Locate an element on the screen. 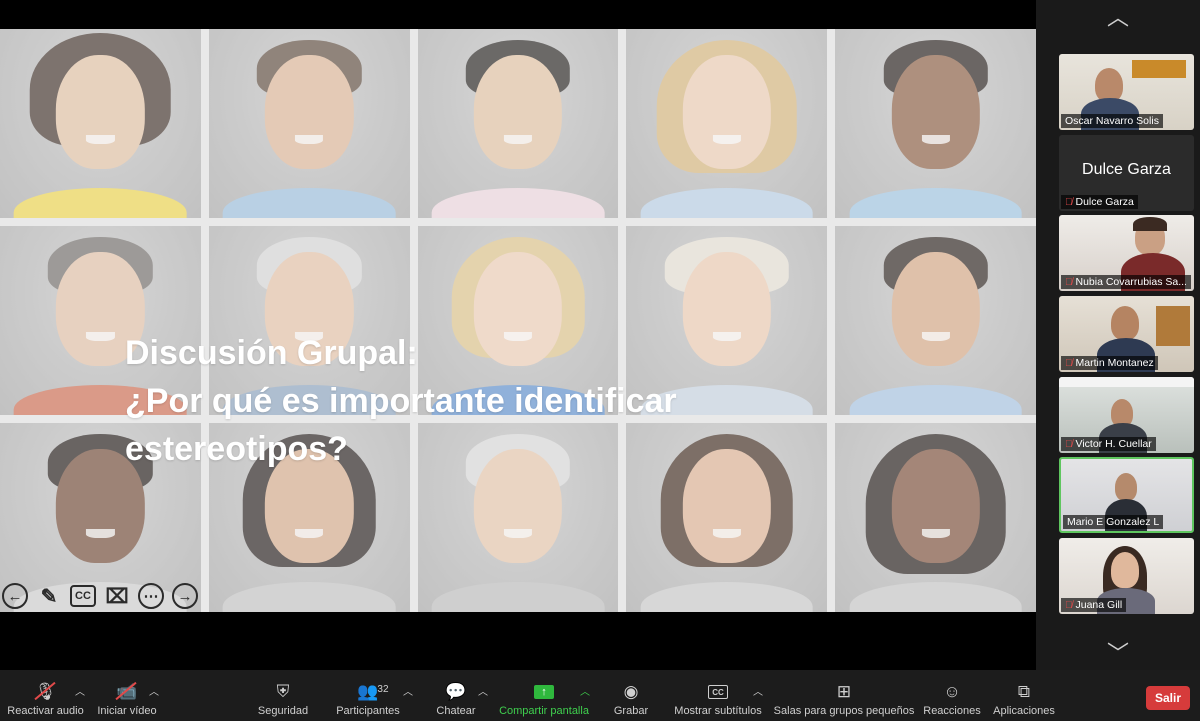 The image size is (1200, 721). slide-title-line-3: estereotipos? is located at coordinates (236, 449).